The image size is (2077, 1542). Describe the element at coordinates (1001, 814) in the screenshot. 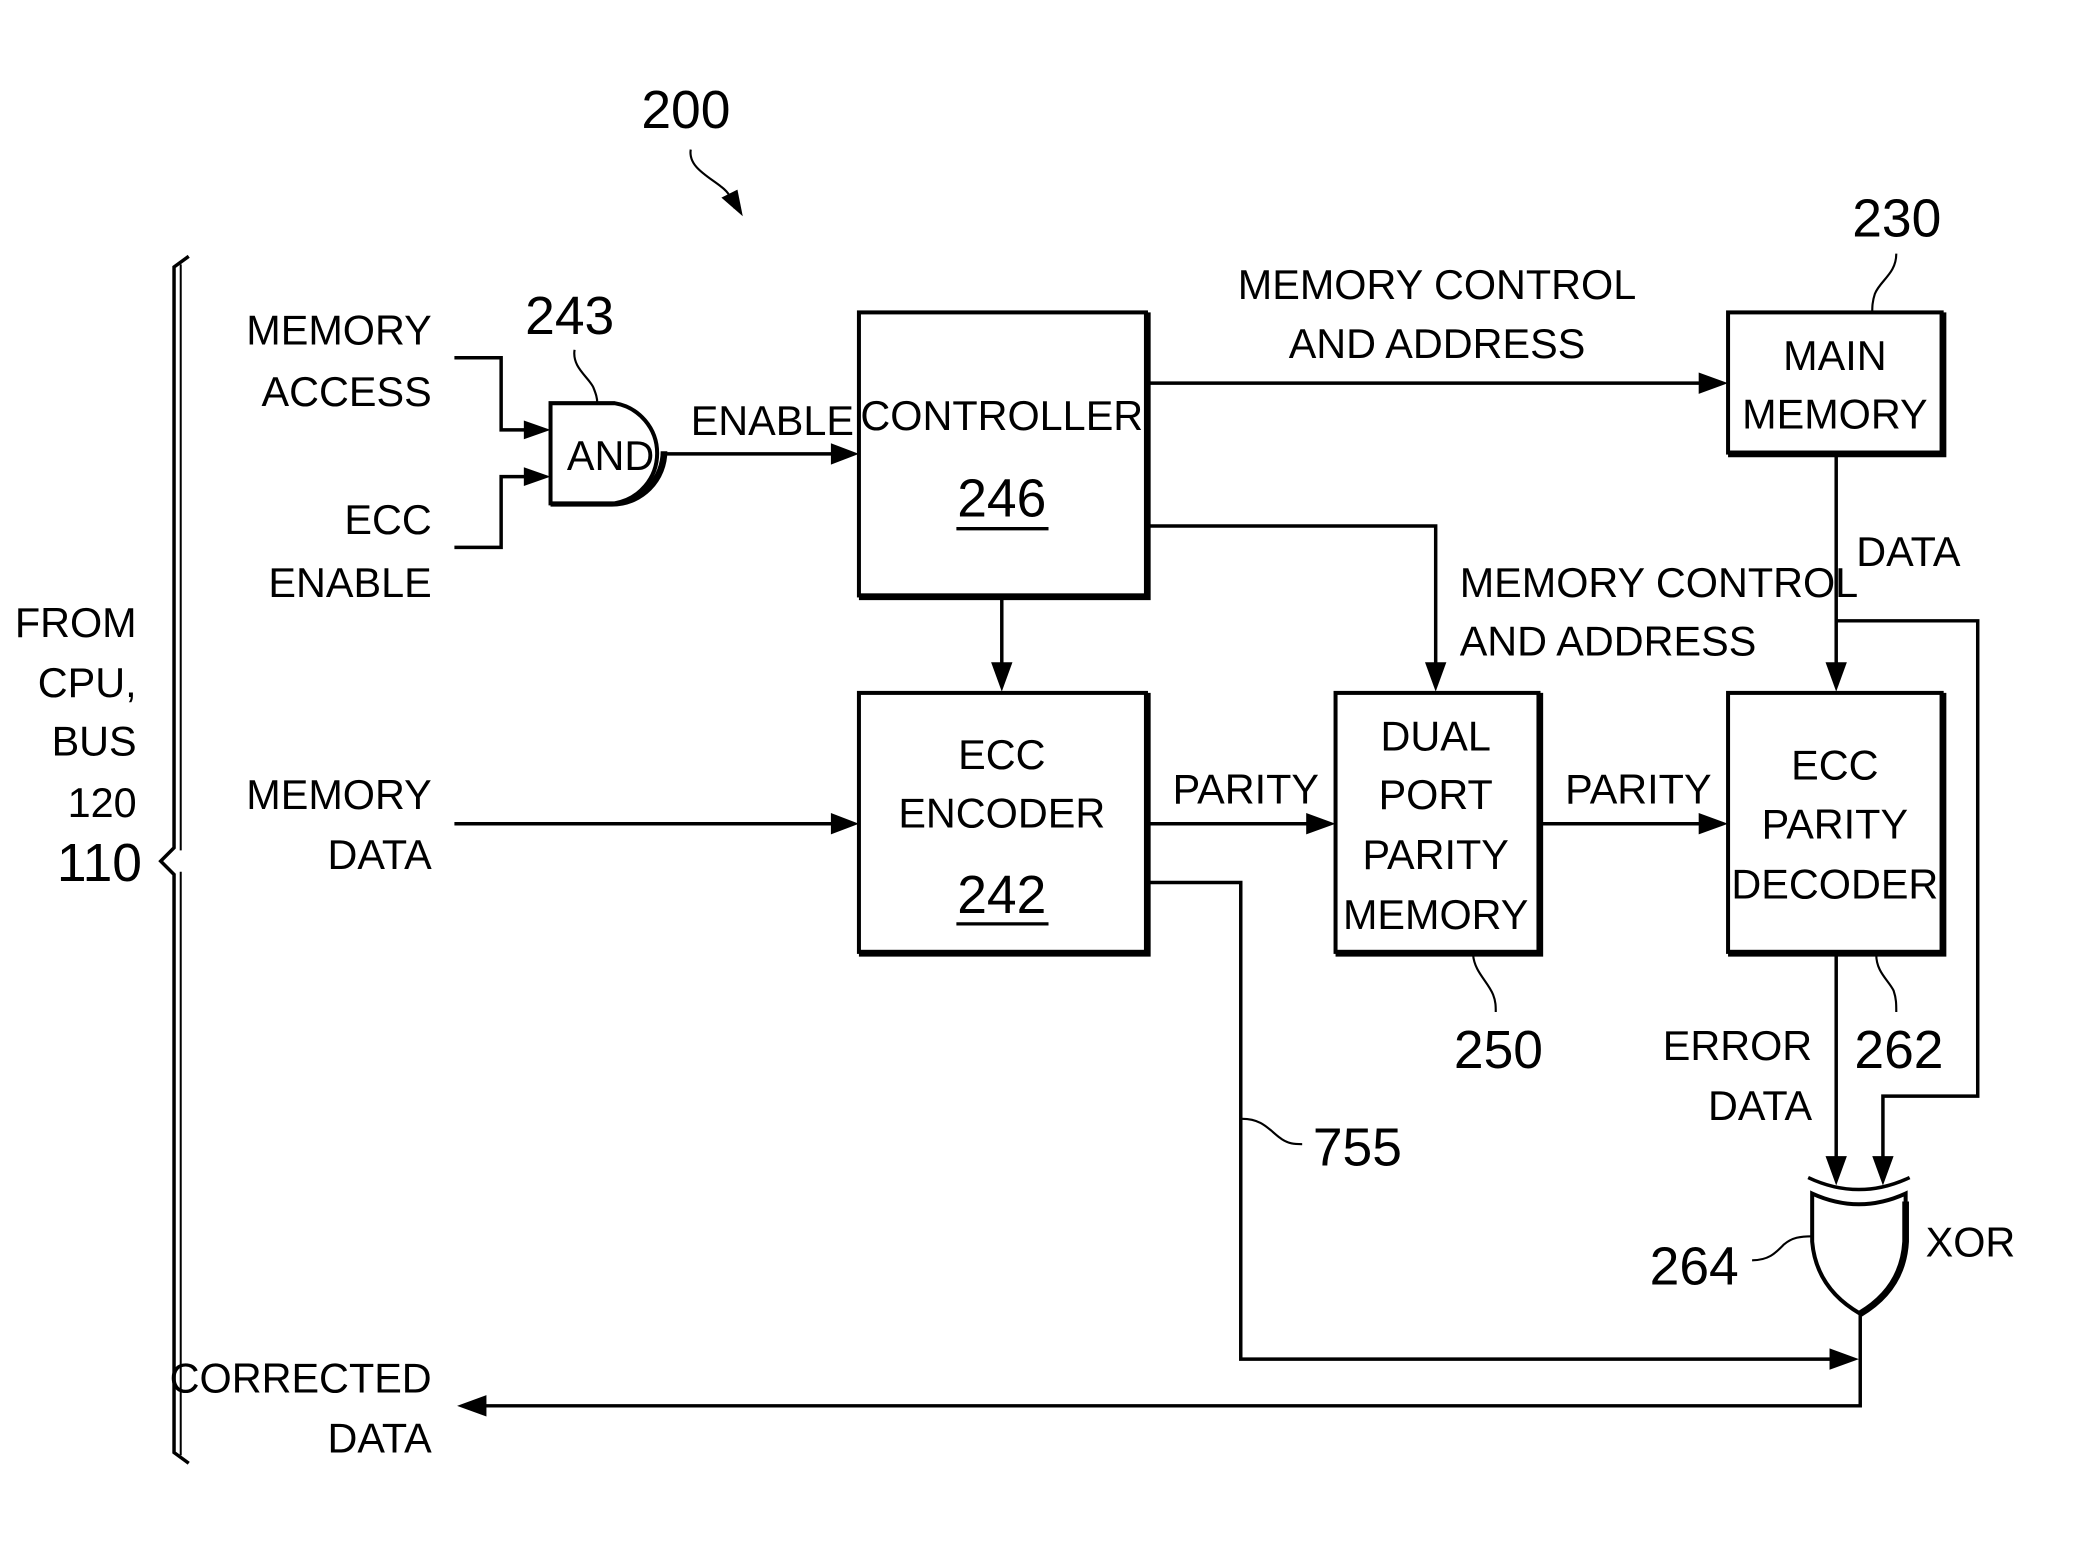

I see `ecc-encoder-label-line2: ENCODER` at that location.